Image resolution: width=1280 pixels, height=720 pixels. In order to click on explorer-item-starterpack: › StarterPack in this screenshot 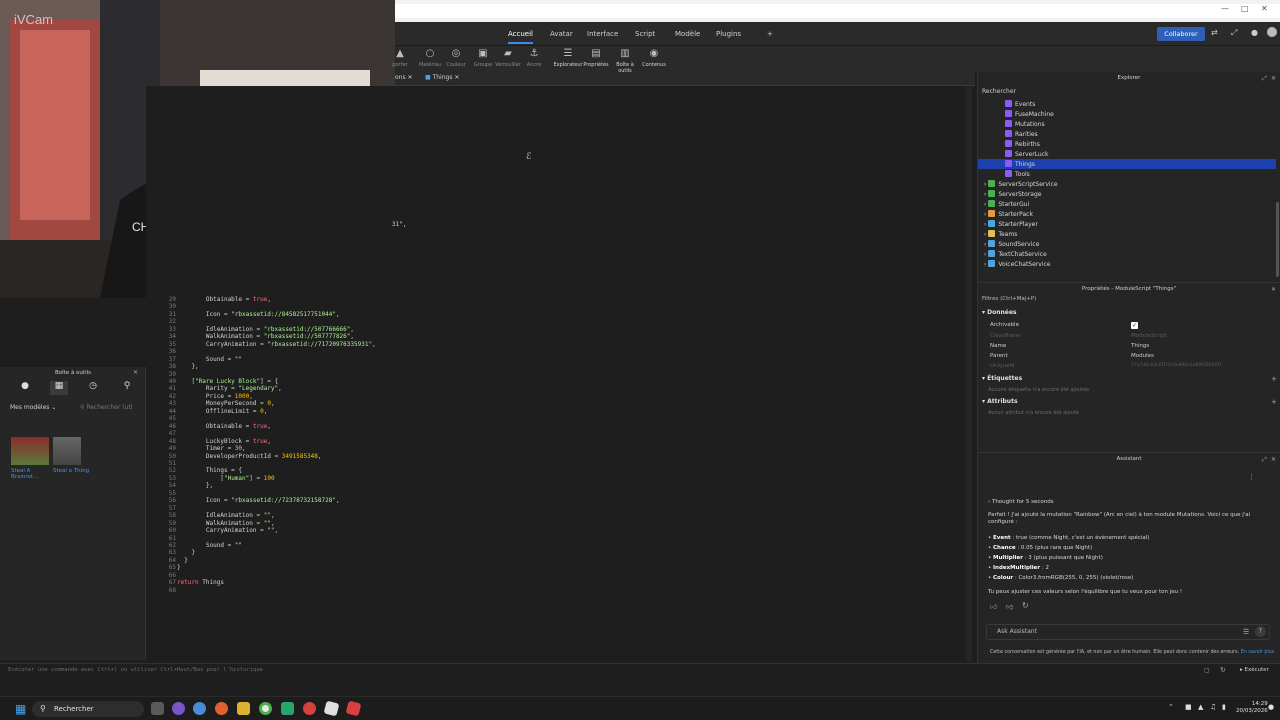, I will do `click(1008, 215)`.